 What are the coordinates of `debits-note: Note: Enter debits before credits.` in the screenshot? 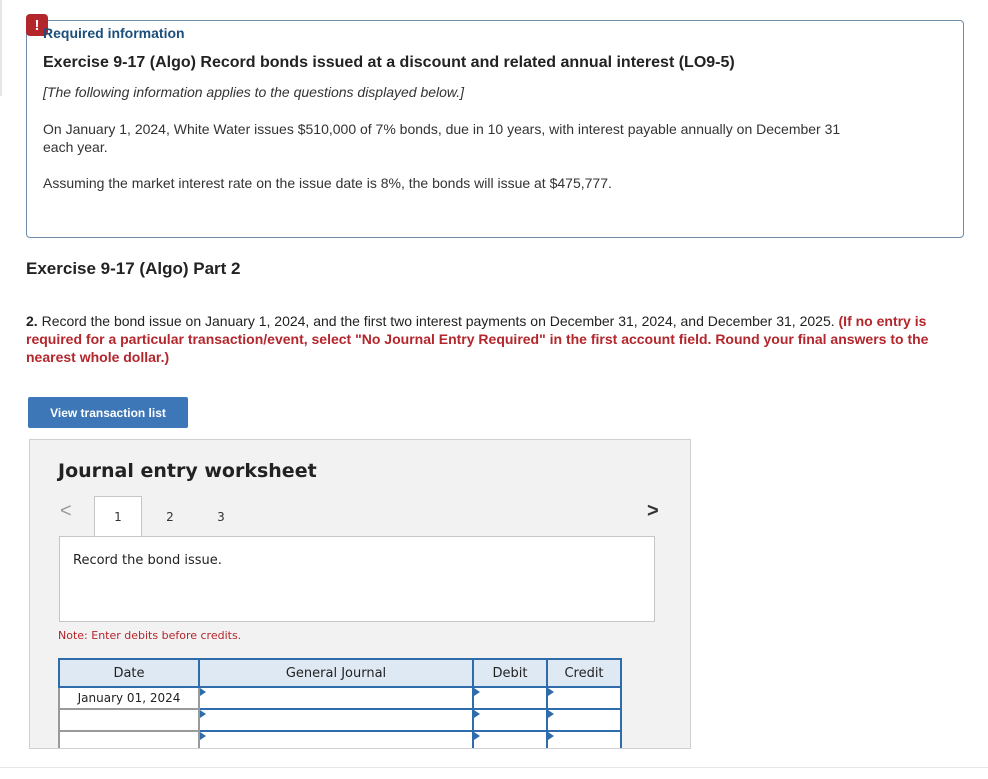 It's located at (150, 635).